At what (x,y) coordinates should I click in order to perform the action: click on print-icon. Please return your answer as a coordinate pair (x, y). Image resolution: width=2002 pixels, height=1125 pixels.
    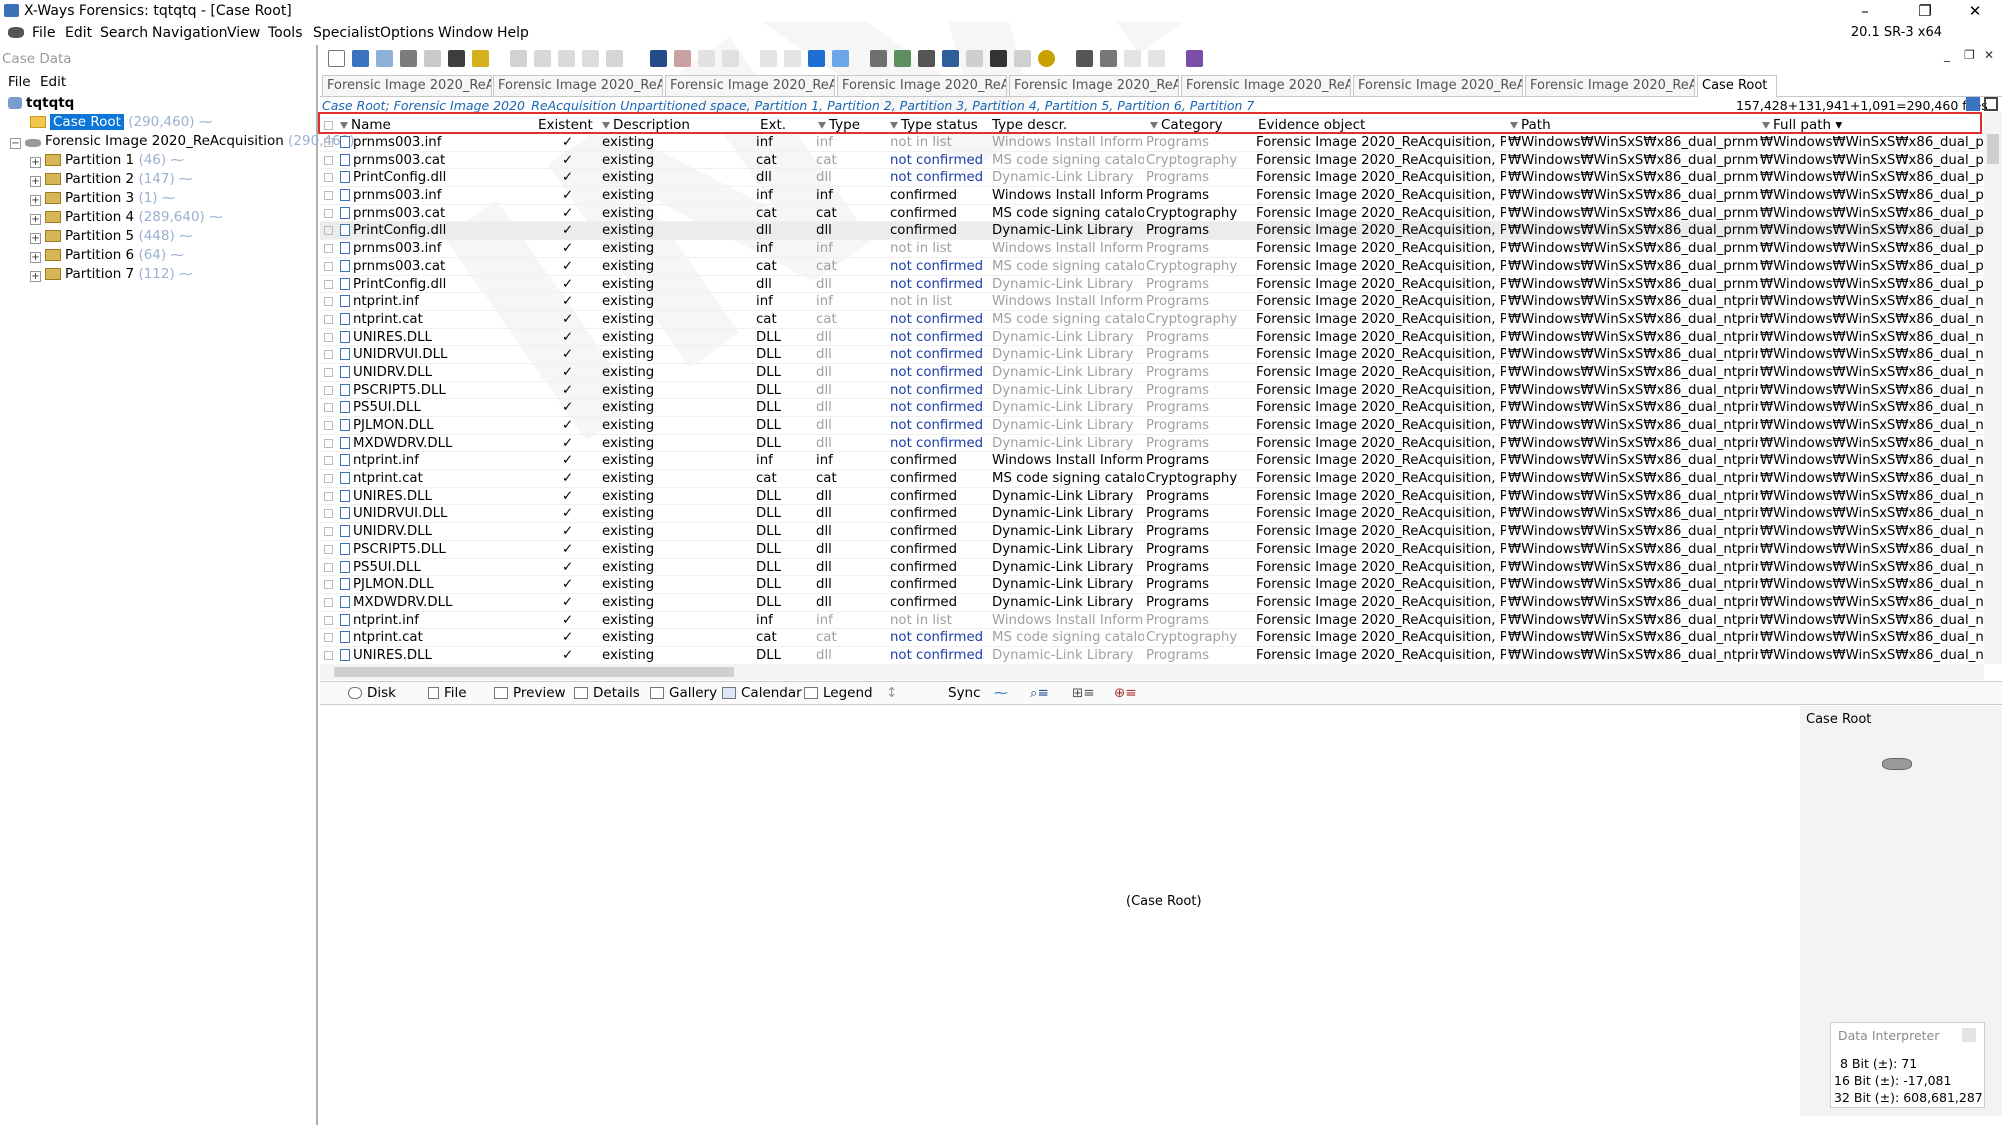
    Looking at the image, I should click on (408, 58).